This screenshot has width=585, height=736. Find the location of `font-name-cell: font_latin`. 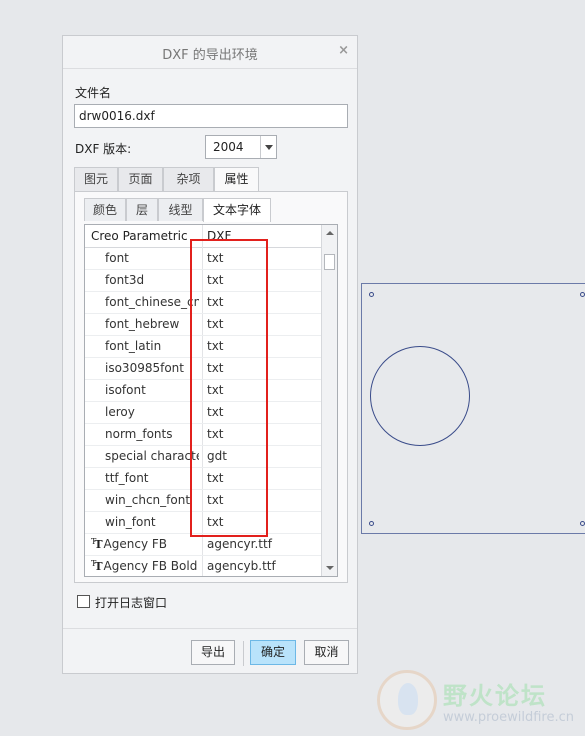

font-name-cell: font_latin is located at coordinates (133, 346).